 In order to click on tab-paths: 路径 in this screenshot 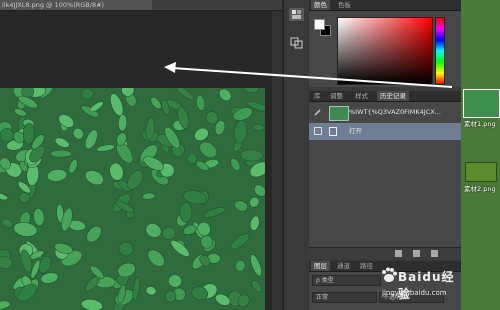, I will do `click(366, 266)`.